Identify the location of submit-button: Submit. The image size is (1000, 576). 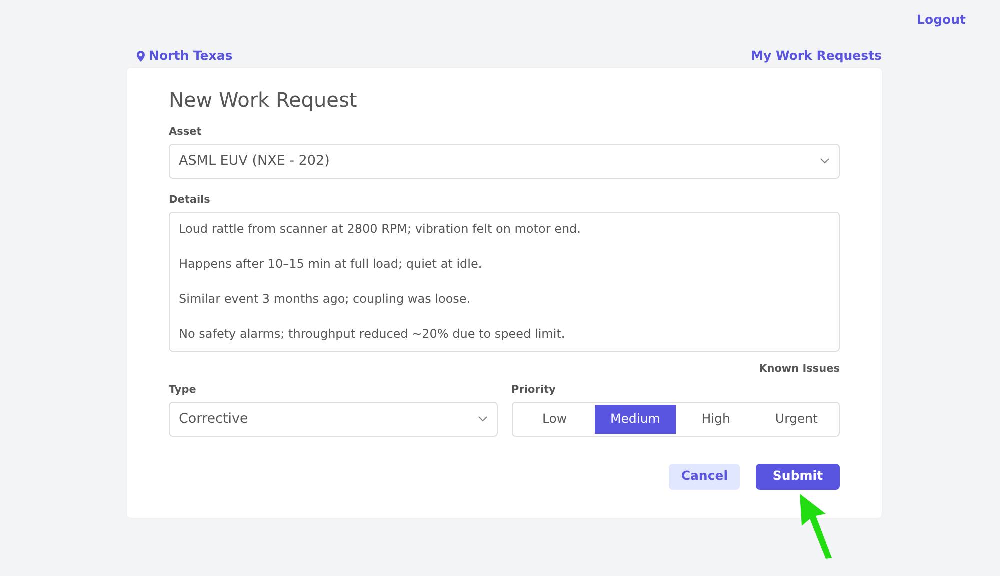
(798, 477).